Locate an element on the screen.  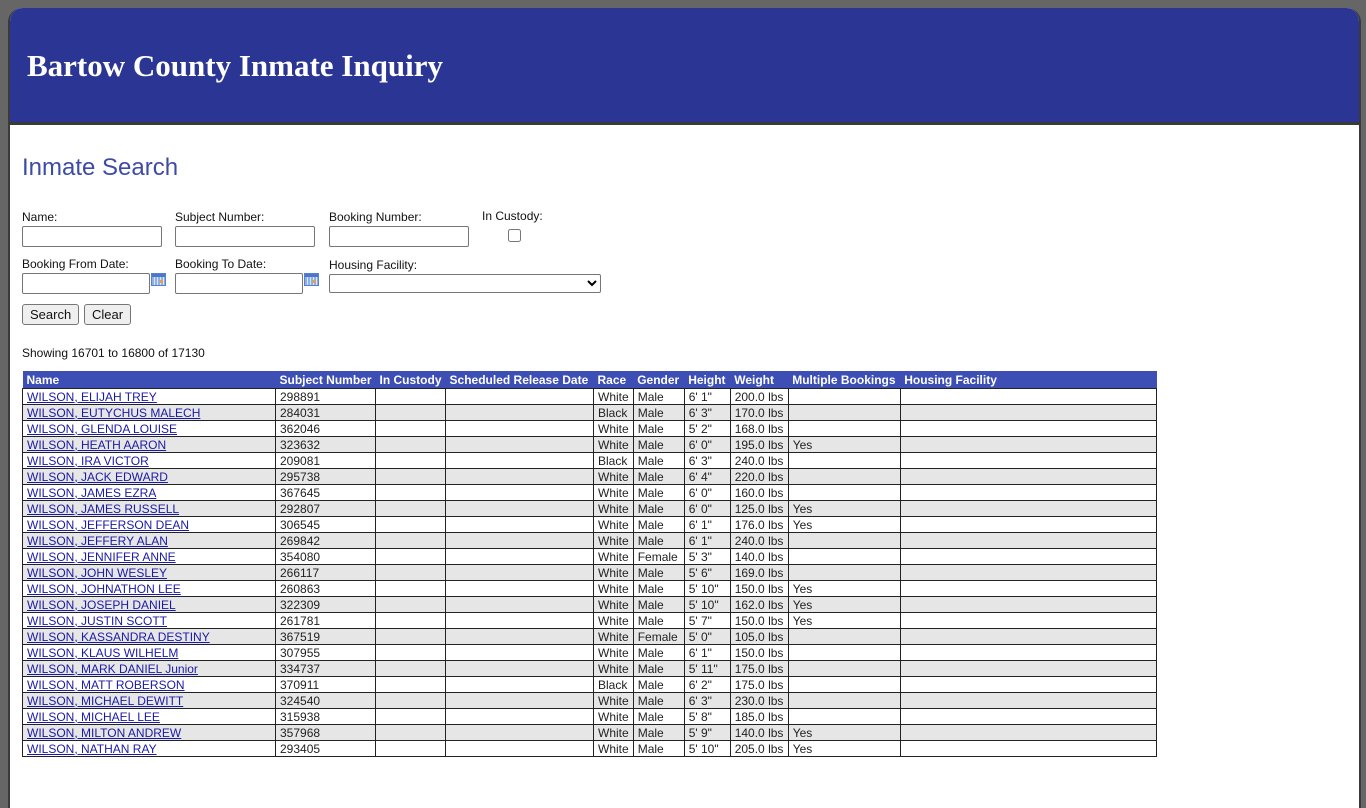
multiple-bookings-cell: Yes is located at coordinates (844, 604).